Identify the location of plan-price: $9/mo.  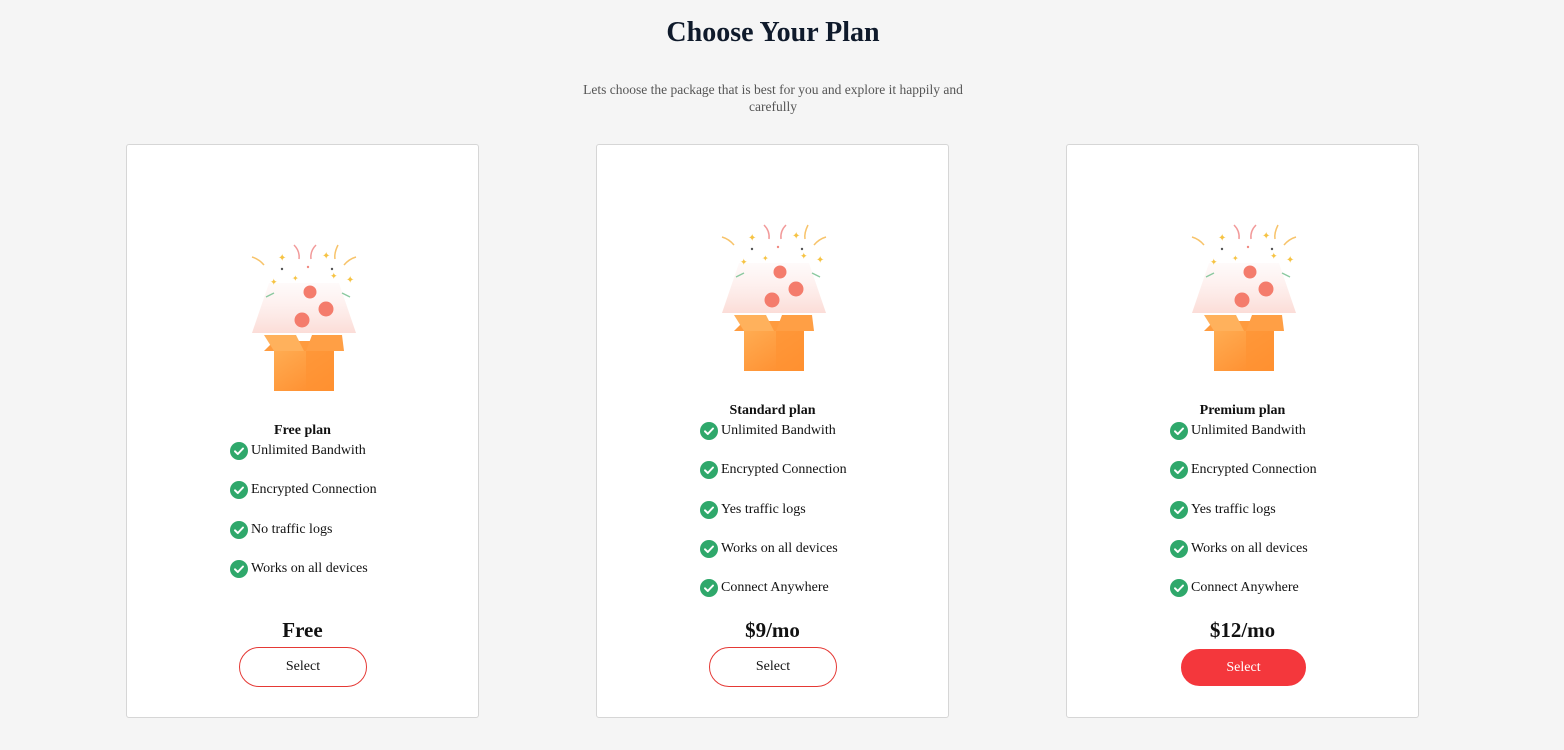
(772, 630).